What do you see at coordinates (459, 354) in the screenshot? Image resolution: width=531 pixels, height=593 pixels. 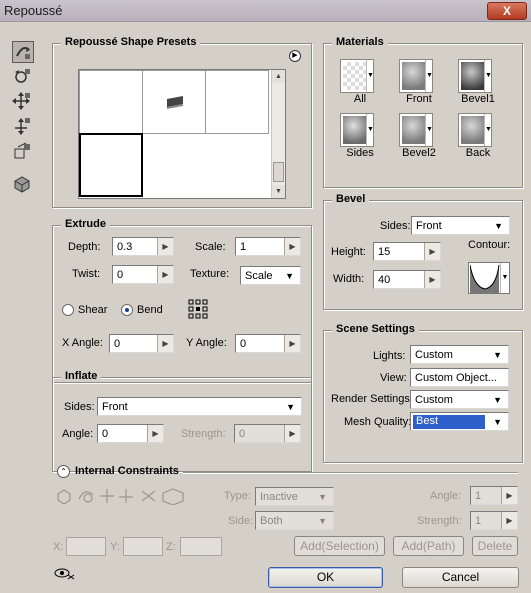 I see `lights-select: Custom ▼` at bounding box center [459, 354].